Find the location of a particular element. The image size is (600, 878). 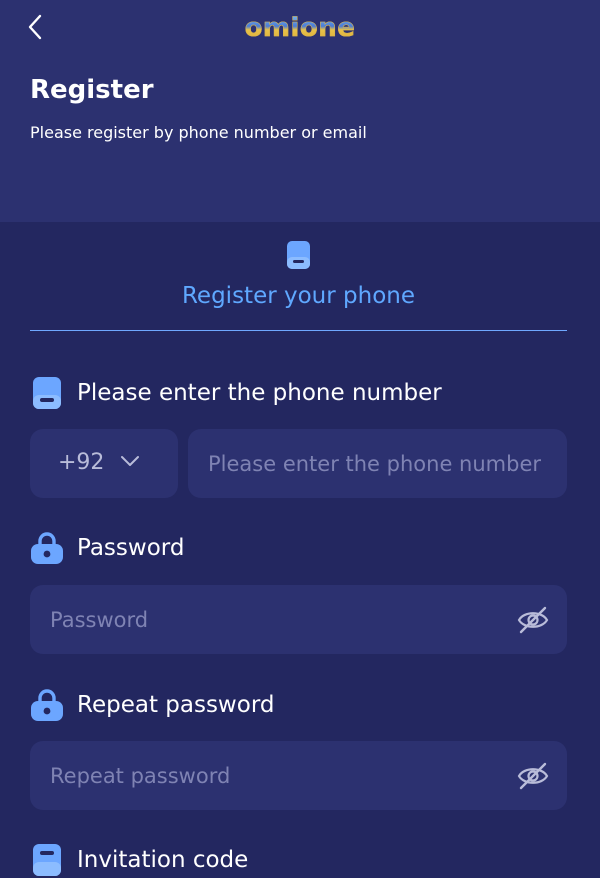

invitation-code-label-text: Invitation code is located at coordinates (163, 860).